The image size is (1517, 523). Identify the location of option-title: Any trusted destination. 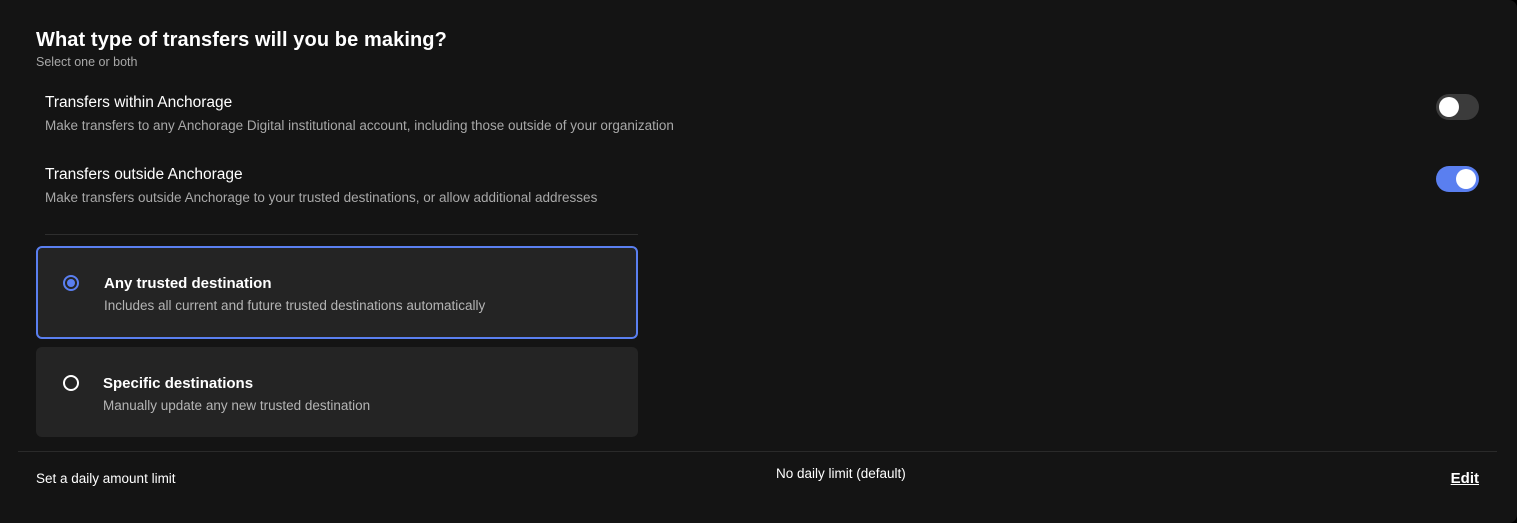
(188, 283).